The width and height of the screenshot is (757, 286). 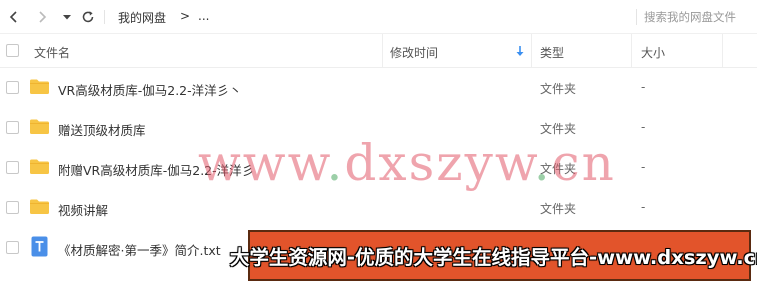 I want to click on breadcrumb-root: 我的网盘, so click(x=142, y=17).